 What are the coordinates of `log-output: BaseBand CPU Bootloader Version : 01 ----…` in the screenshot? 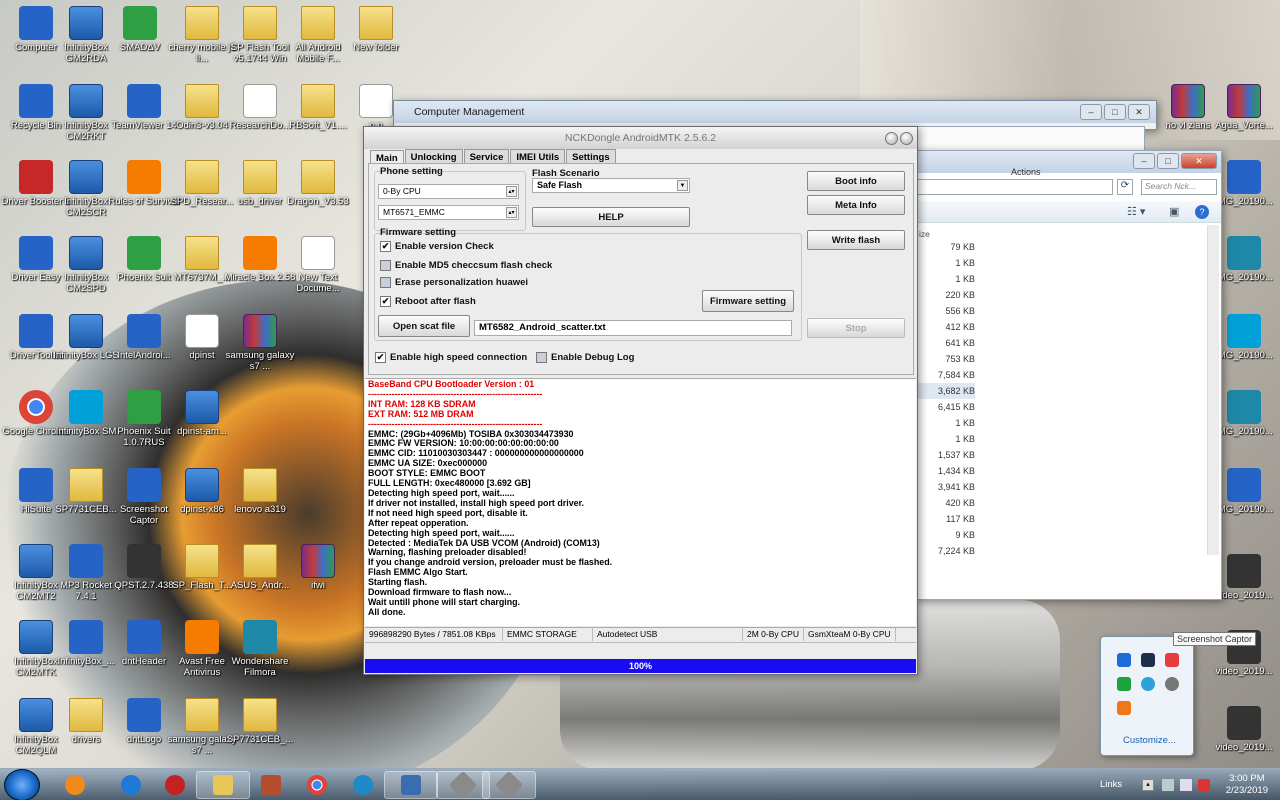 It's located at (640, 502).